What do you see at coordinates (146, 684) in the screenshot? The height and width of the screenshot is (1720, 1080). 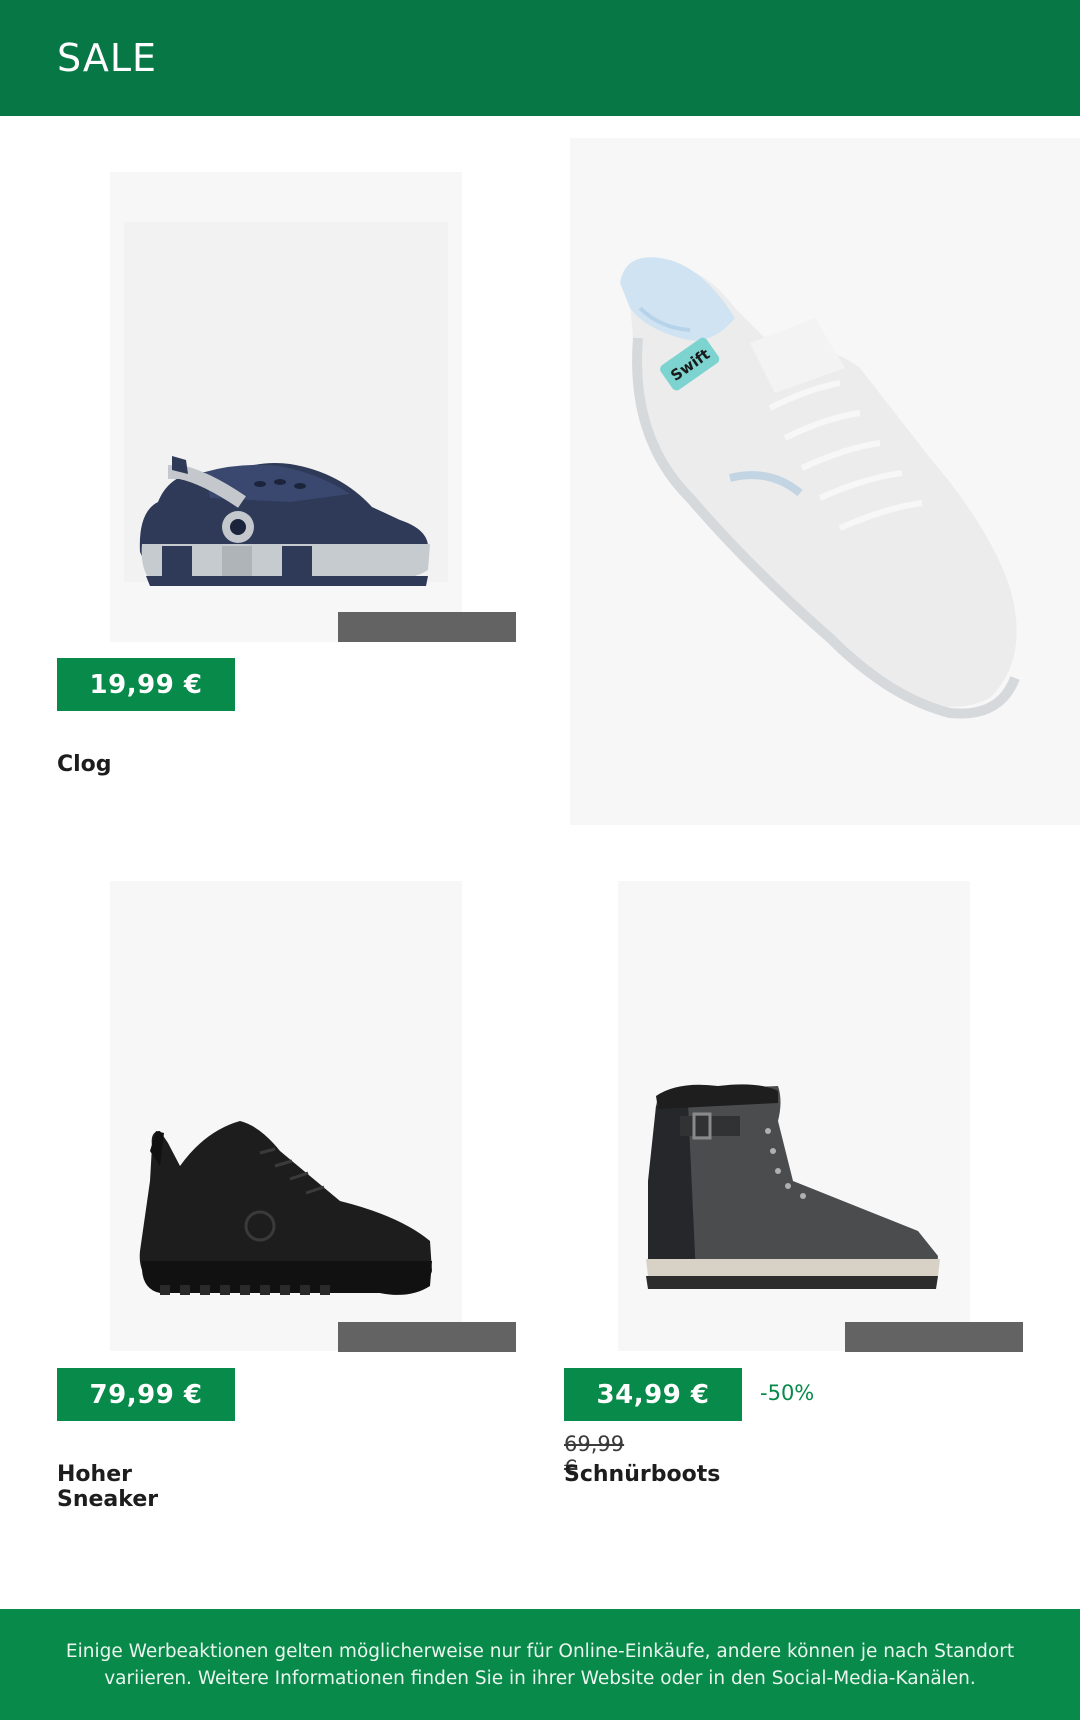 I see `price-clog: 19,99 €` at bounding box center [146, 684].